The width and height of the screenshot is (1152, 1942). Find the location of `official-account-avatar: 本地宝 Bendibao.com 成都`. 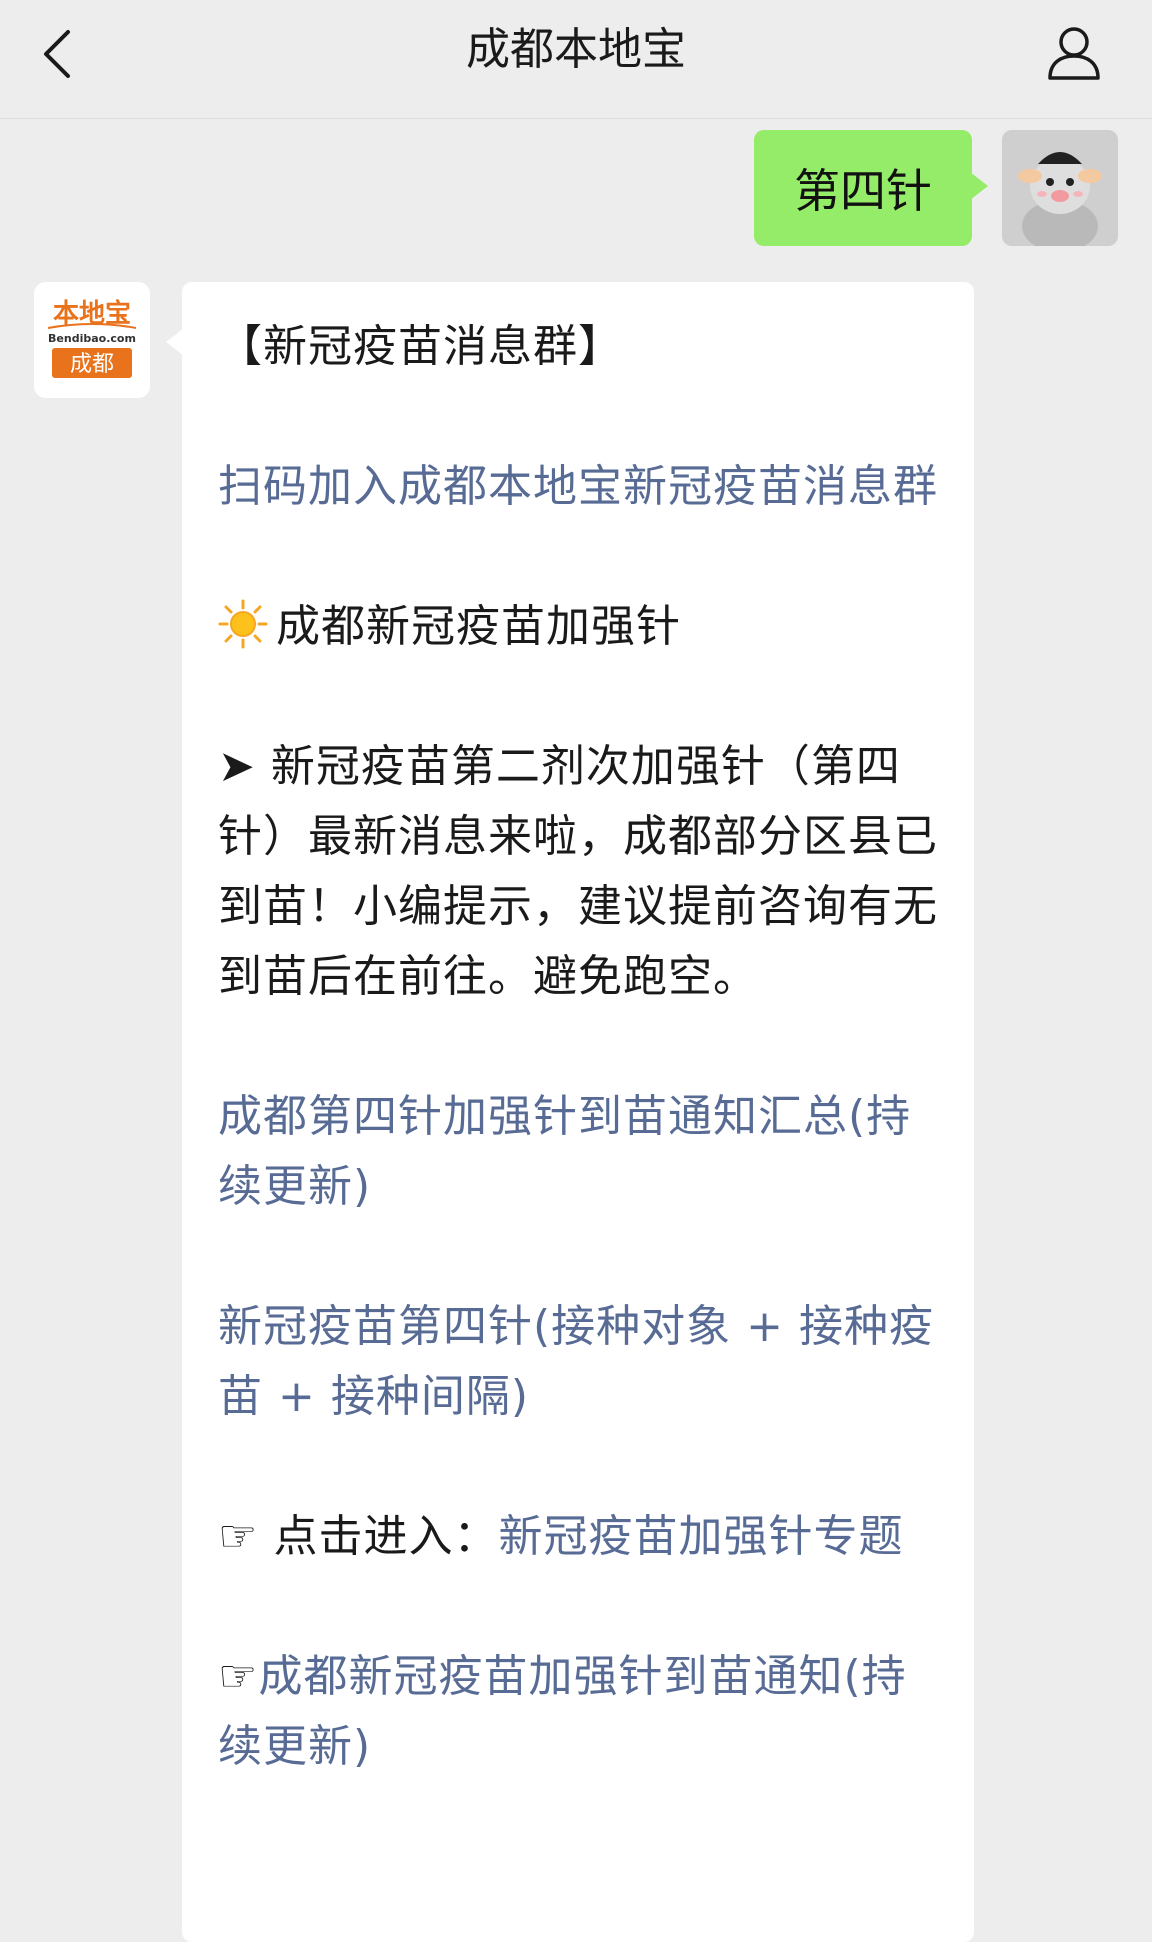

official-account-avatar: 本地宝 Bendibao.com 成都 is located at coordinates (92, 340).